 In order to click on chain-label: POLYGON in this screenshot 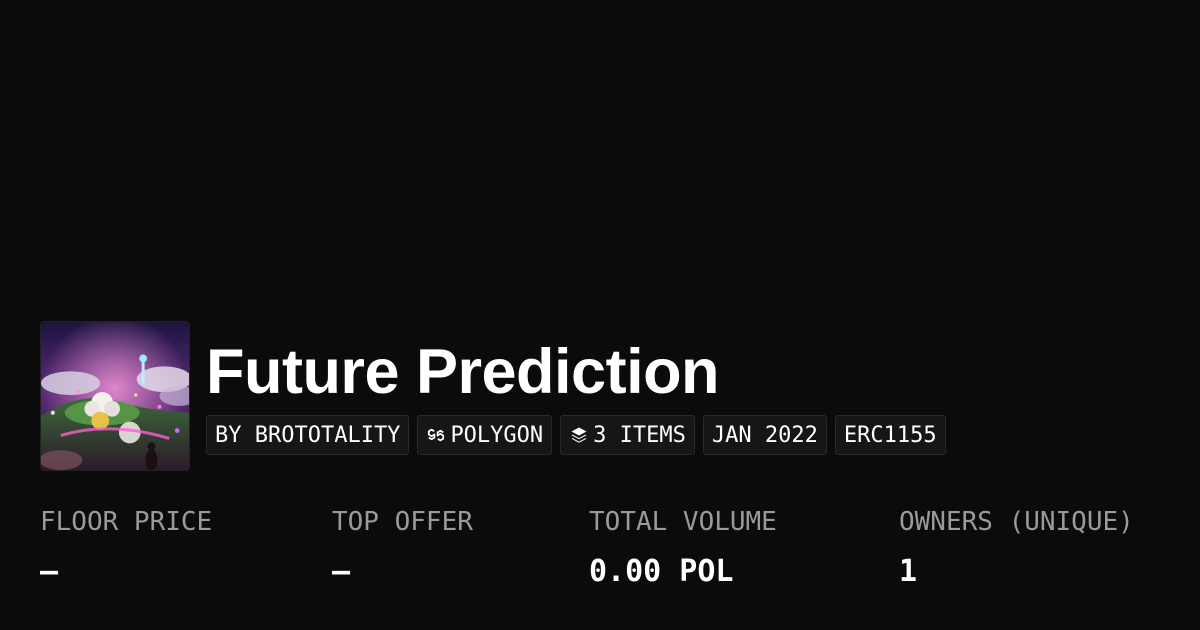, I will do `click(497, 435)`.